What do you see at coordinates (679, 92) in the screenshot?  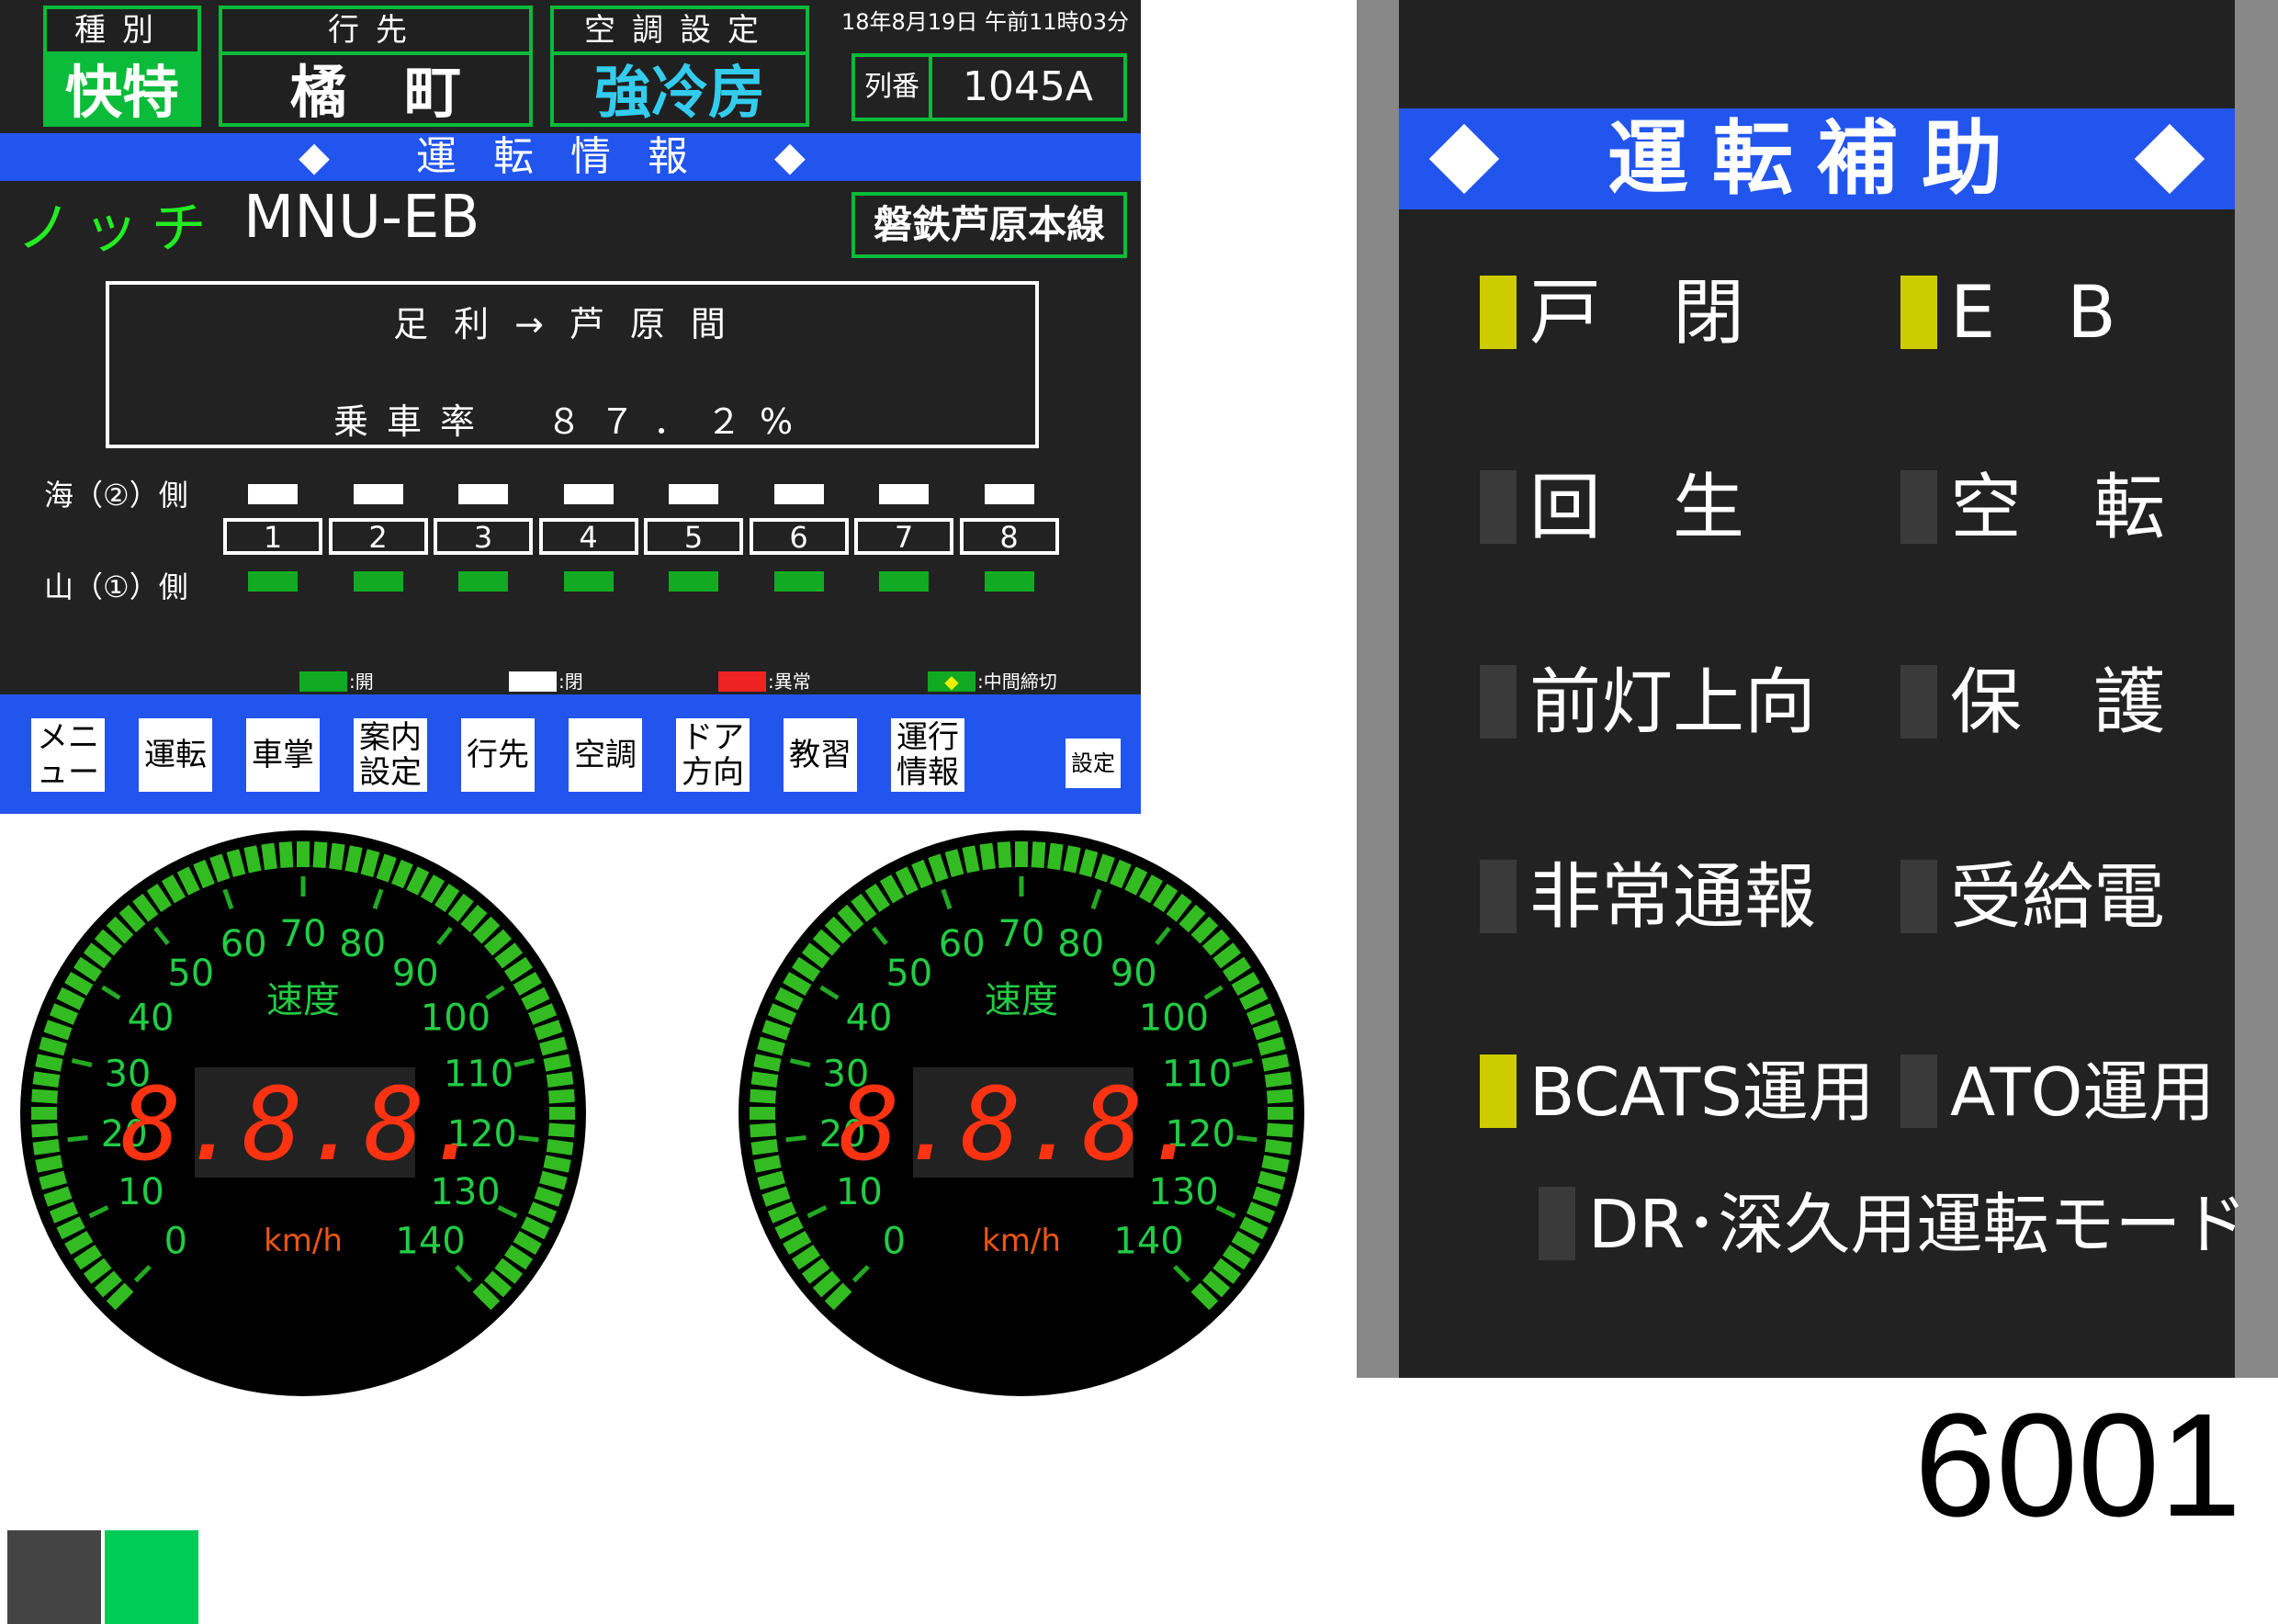 I see `ac-setting-value: 強冷房` at bounding box center [679, 92].